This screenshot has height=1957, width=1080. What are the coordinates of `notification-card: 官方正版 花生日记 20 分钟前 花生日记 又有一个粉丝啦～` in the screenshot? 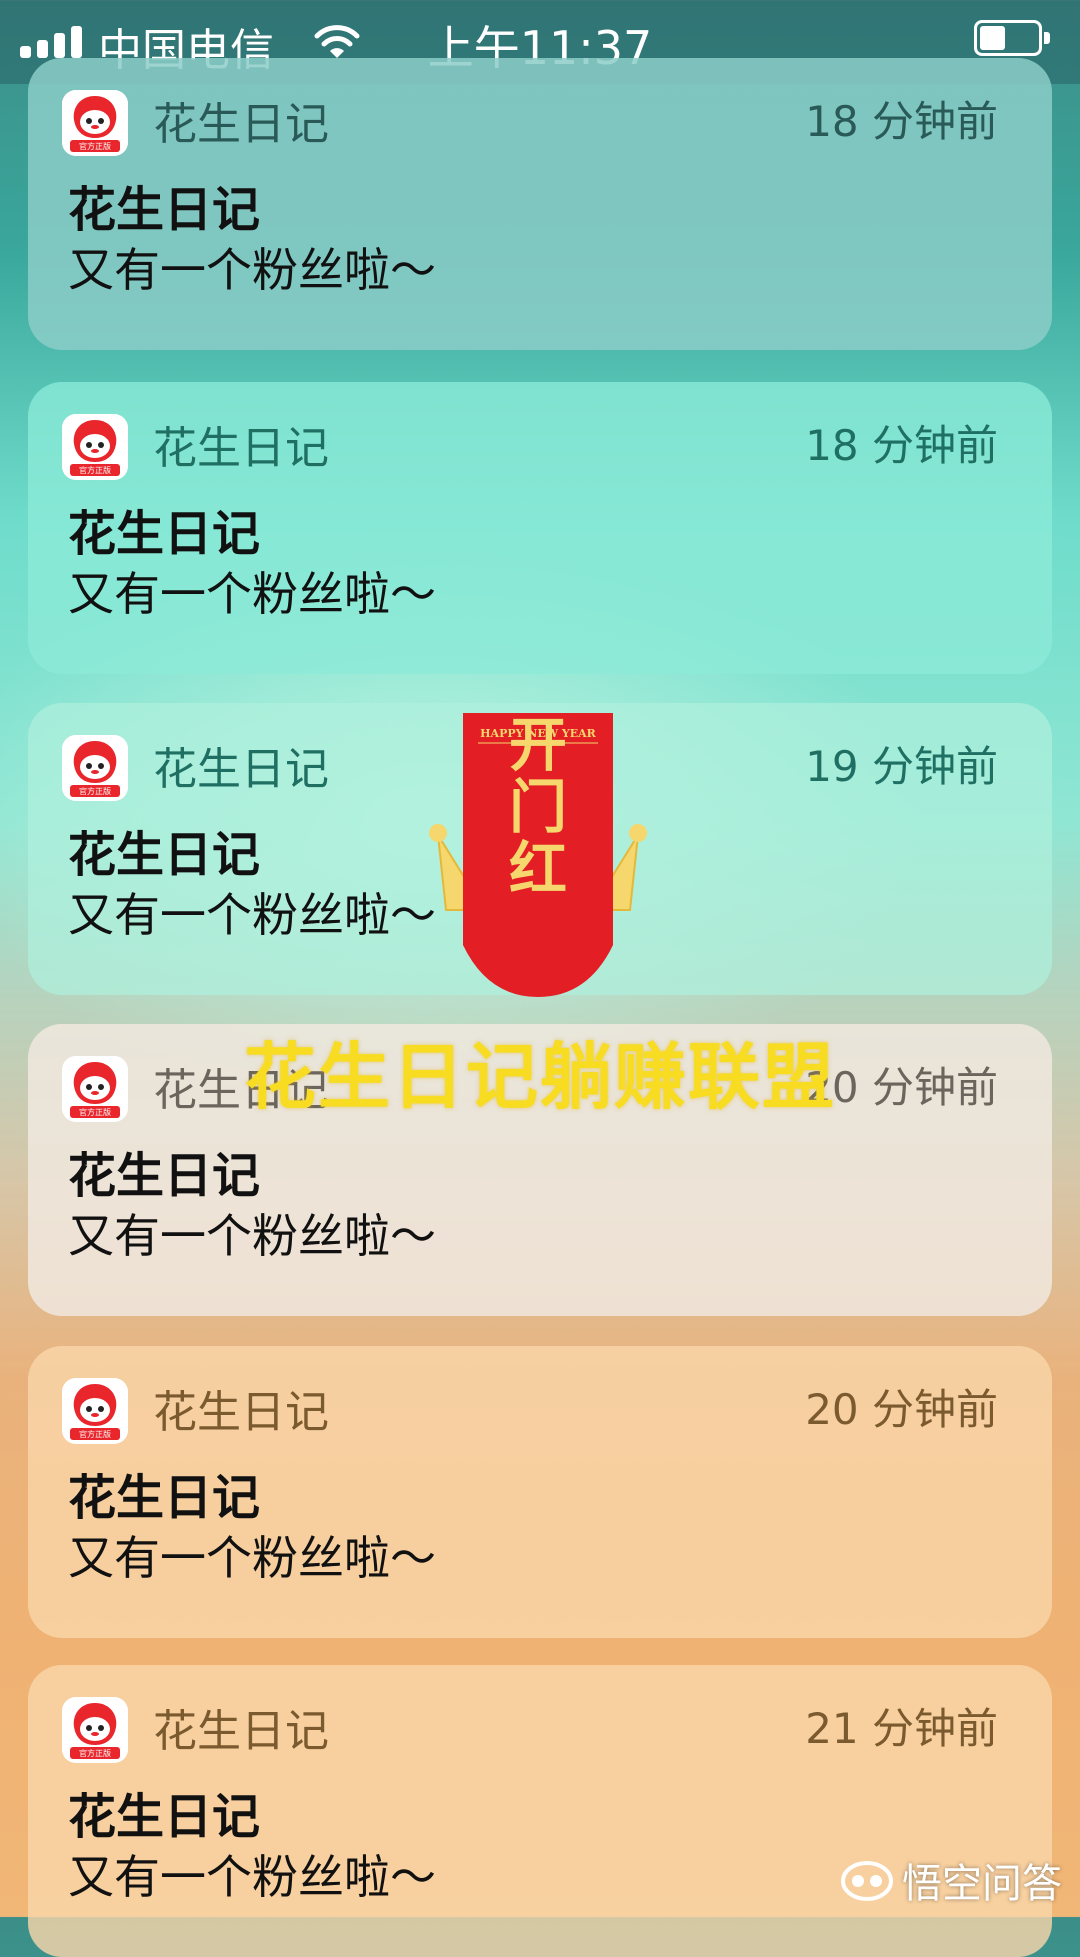 It's located at (540, 1492).